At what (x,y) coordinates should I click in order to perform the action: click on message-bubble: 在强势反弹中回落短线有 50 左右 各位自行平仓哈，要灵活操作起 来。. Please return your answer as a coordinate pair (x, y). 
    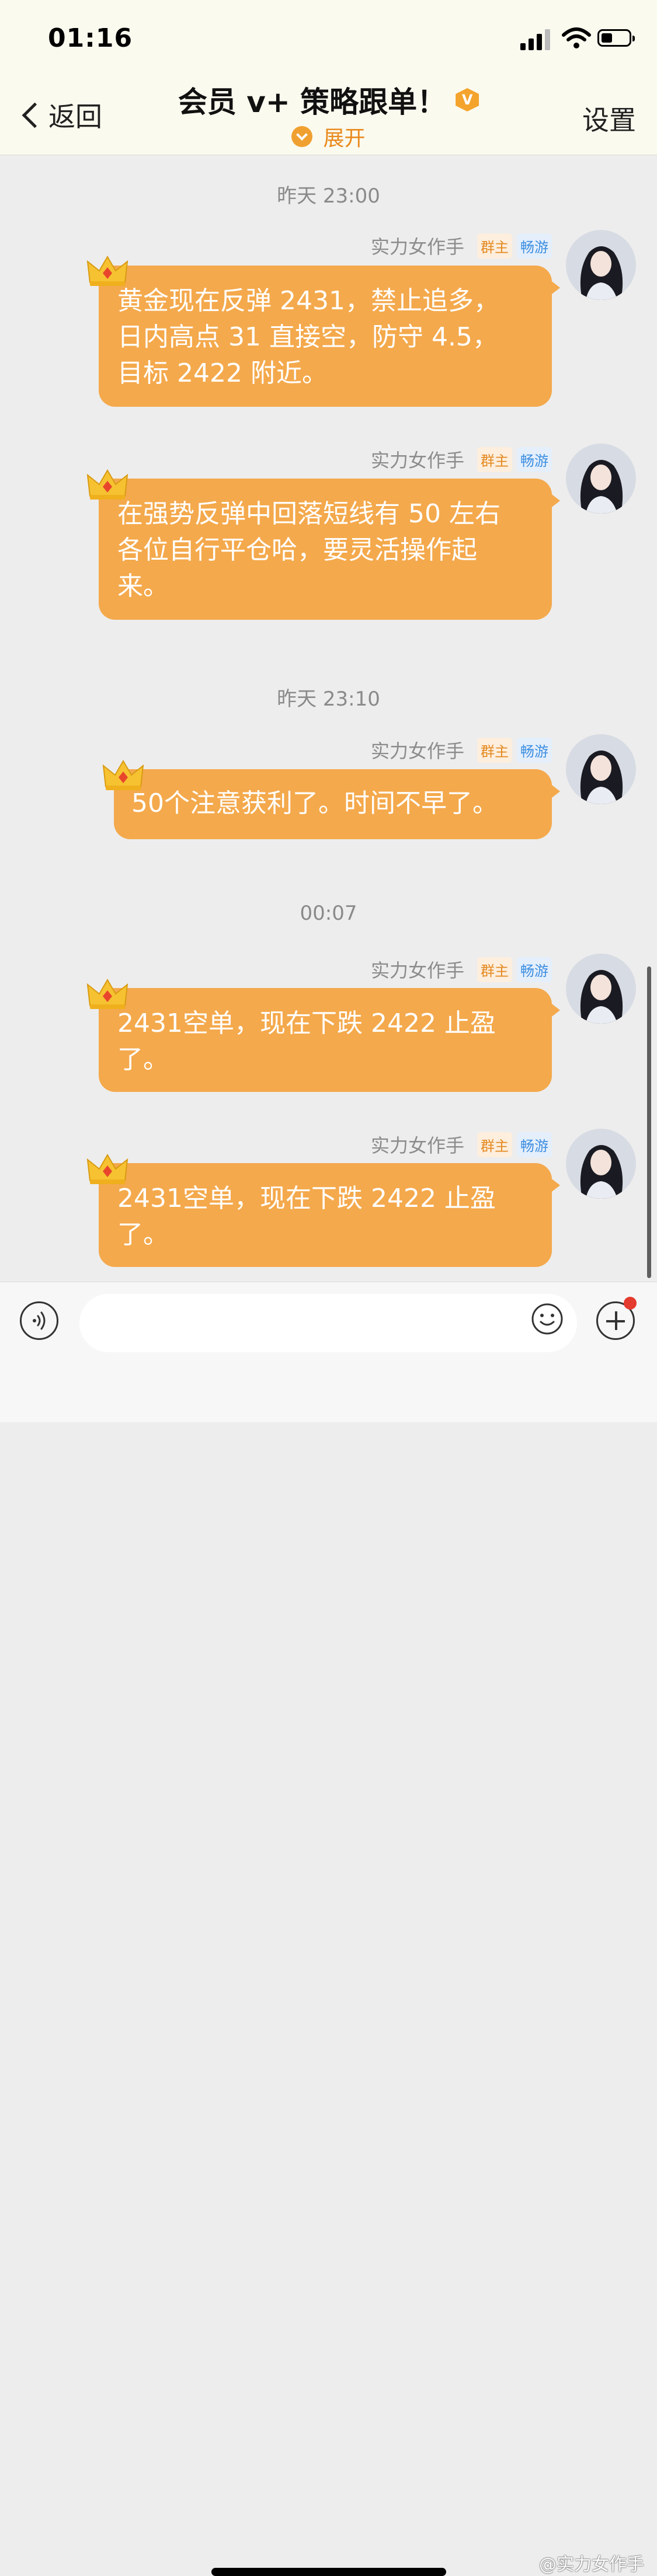
    Looking at the image, I should click on (329, 549).